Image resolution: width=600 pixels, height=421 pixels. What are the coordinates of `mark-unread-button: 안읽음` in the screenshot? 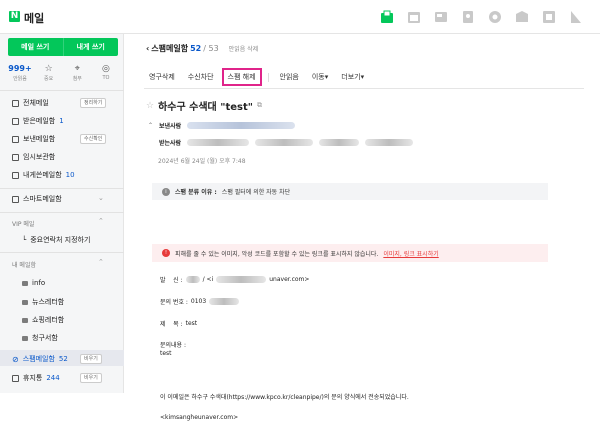 It's located at (289, 77).